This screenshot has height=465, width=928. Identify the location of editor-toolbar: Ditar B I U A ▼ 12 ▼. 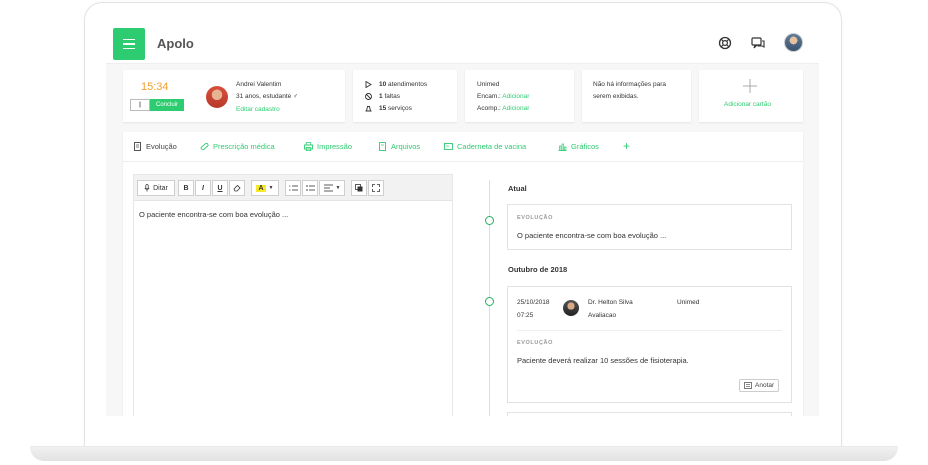
(293, 188).